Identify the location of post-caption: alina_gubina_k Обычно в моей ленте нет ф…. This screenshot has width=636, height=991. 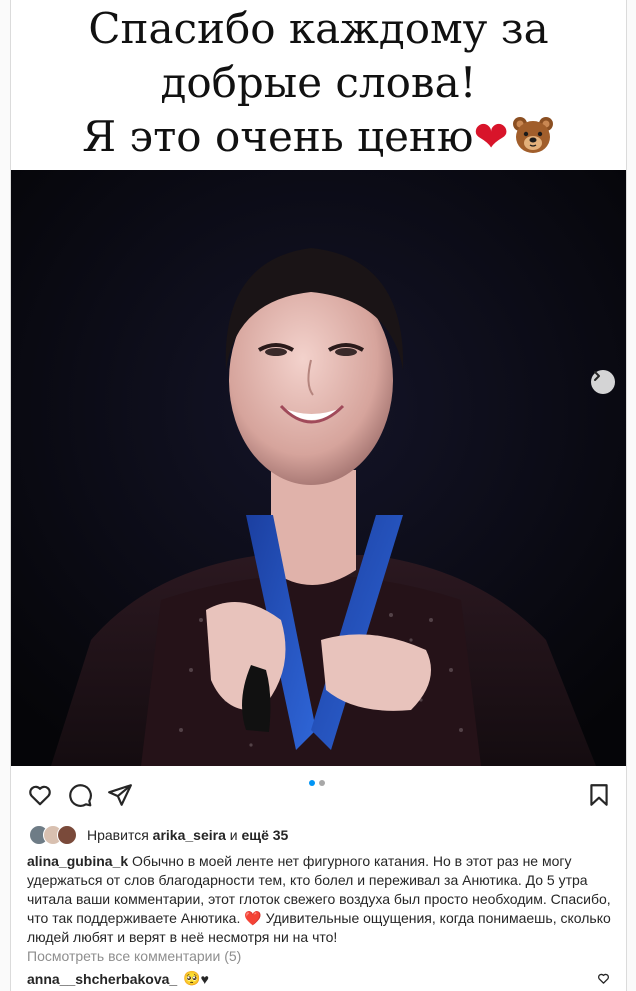
(319, 899).